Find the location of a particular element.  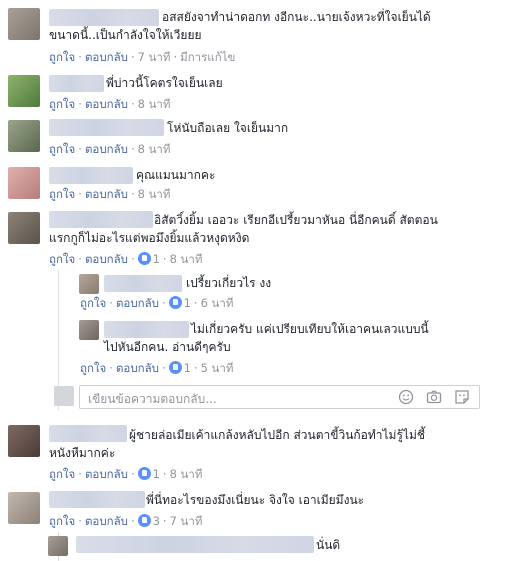

timestamp: 6 นาที is located at coordinates (217, 303).